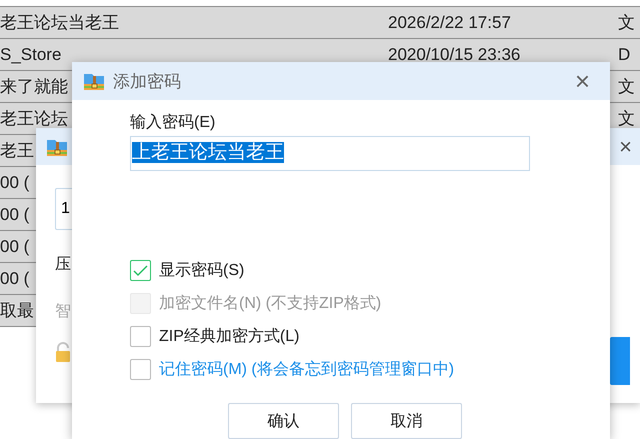 The height and width of the screenshot is (439, 640). I want to click on option-link: 记住密码(M) (将会备忘到密码管理窗口中), so click(306, 369).